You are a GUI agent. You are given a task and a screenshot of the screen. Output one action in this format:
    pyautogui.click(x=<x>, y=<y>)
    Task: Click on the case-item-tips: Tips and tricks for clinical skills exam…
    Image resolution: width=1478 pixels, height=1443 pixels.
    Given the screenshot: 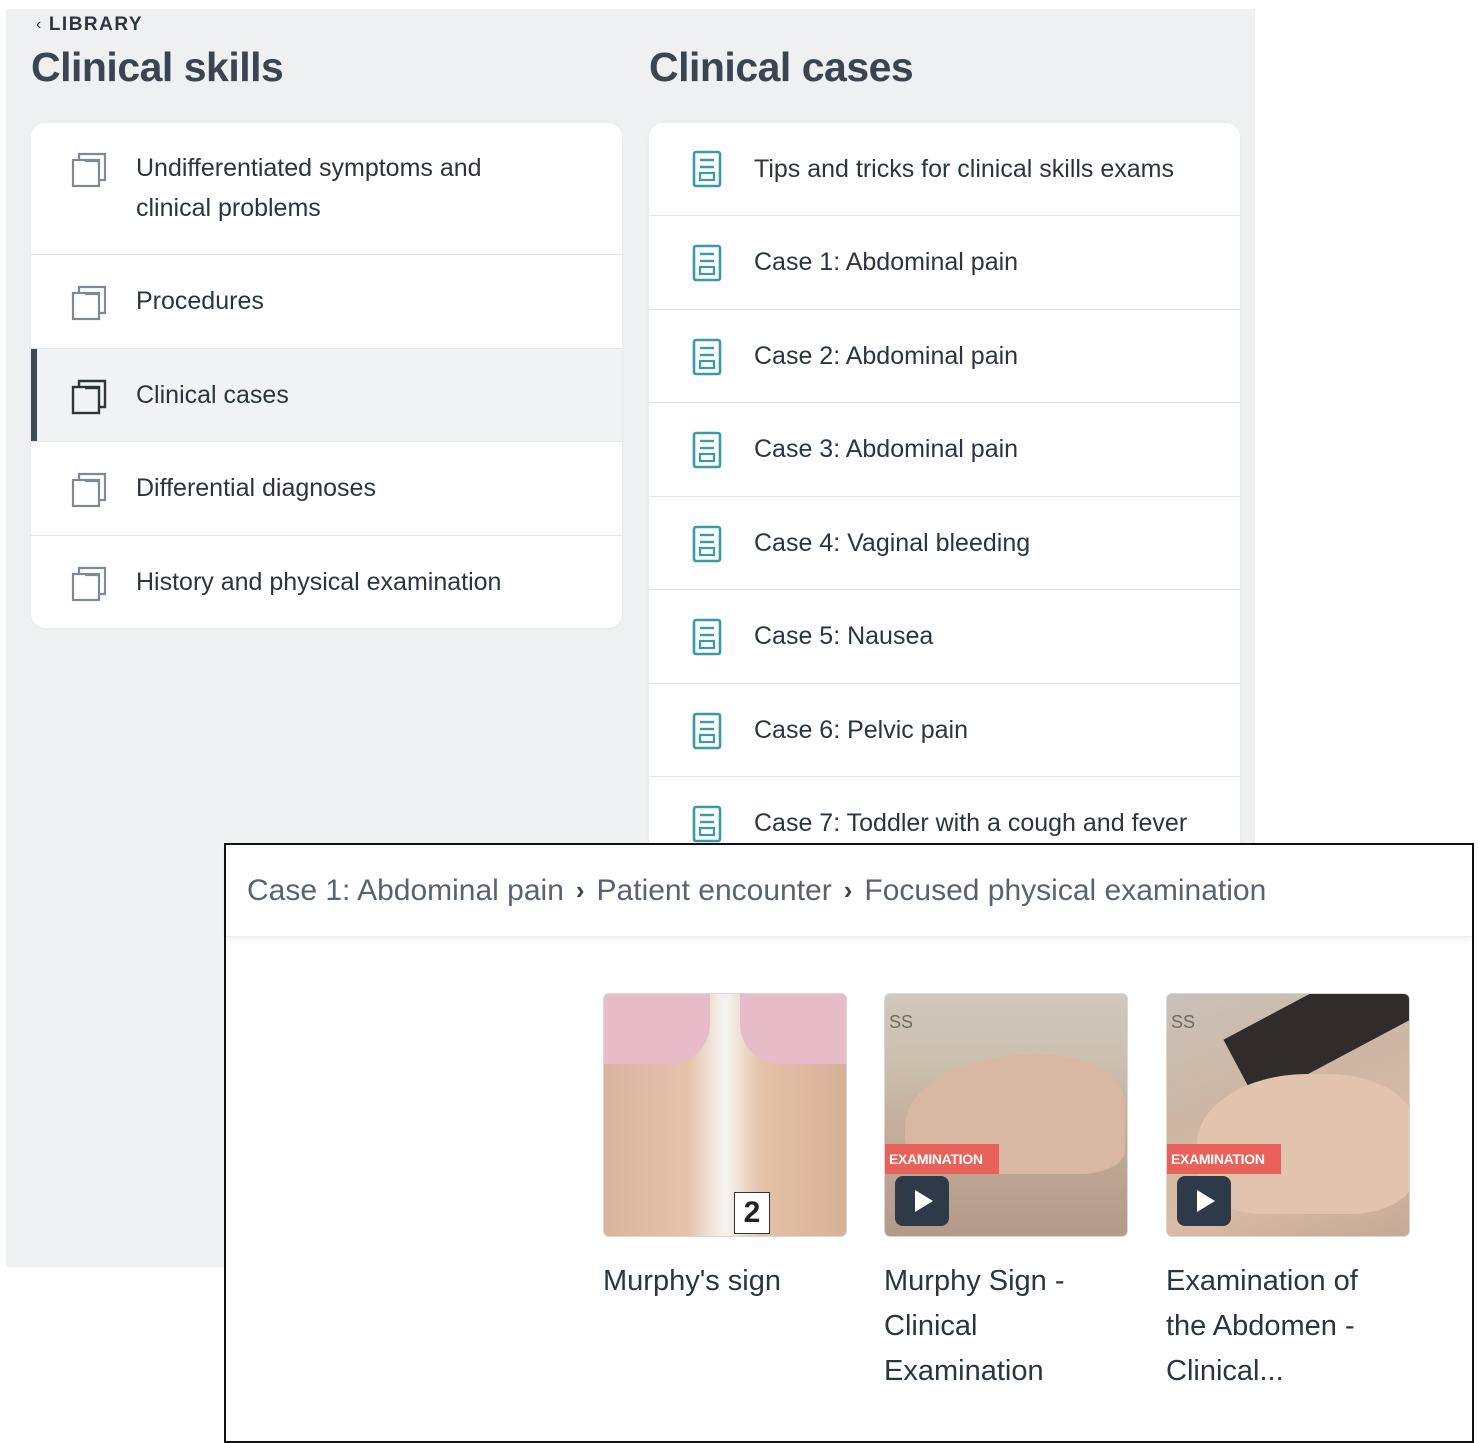 What is the action you would take?
    pyautogui.click(x=944, y=169)
    